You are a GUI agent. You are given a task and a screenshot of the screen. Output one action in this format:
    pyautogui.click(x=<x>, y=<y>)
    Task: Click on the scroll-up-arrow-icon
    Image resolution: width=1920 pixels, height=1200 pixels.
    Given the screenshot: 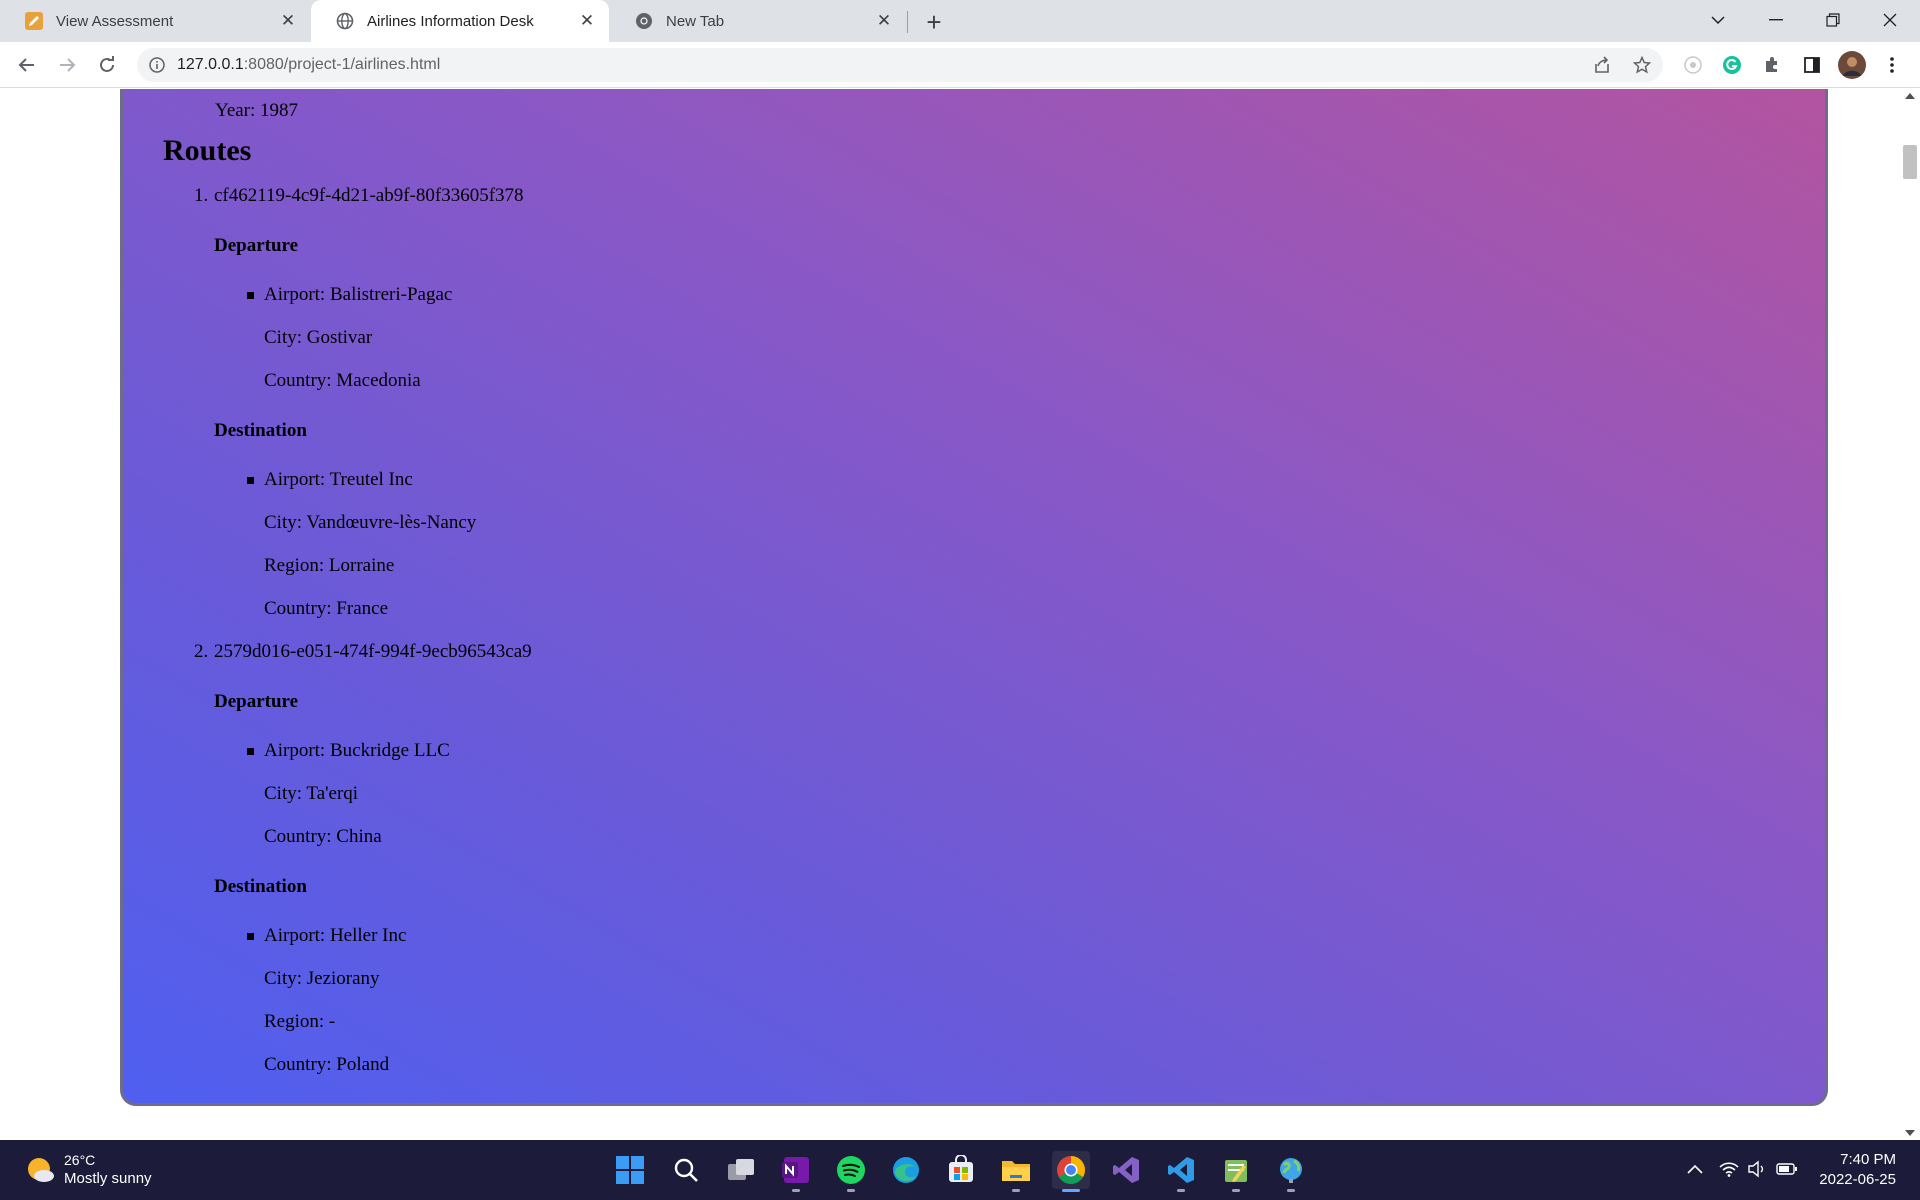 What is the action you would take?
    pyautogui.click(x=1910, y=96)
    